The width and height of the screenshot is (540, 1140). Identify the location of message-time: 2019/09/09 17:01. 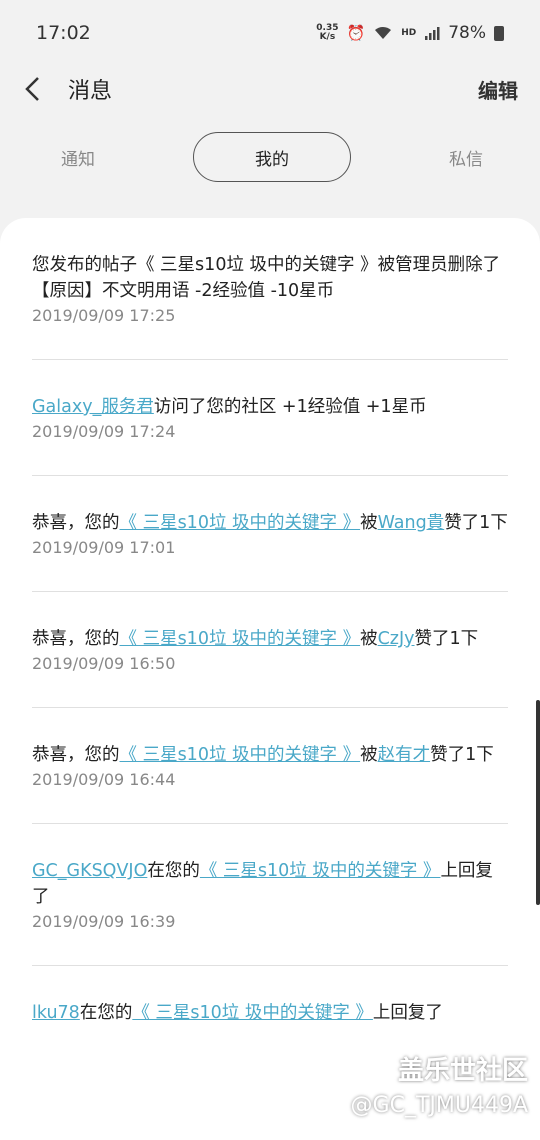
(104, 547).